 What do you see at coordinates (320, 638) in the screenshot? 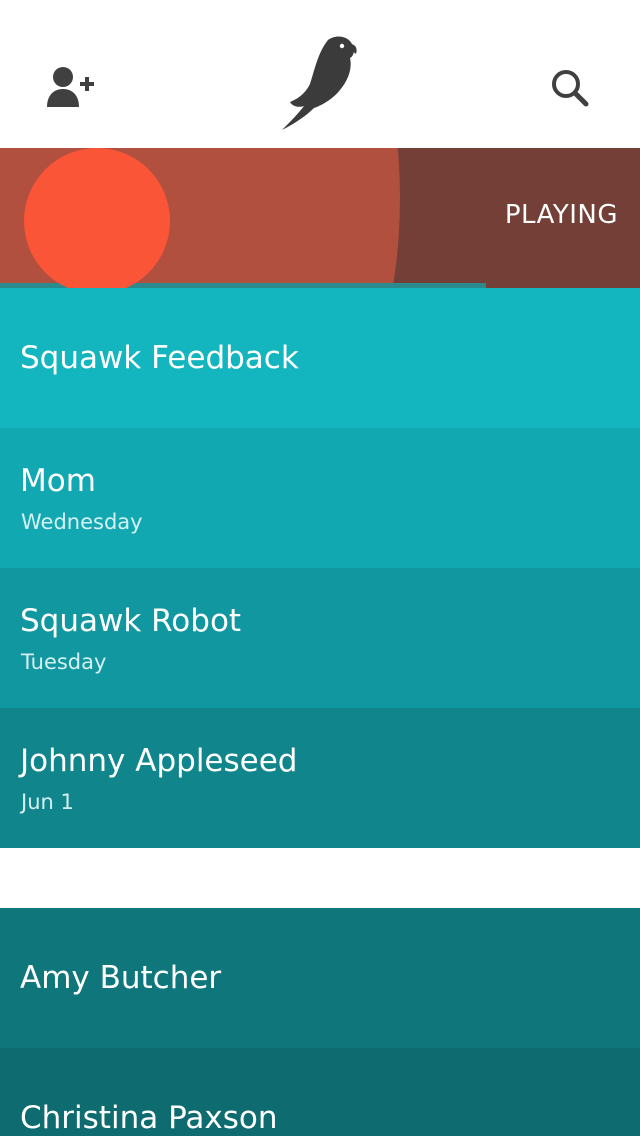
I see `conversation-row: Squawk Robot Tuesday` at bounding box center [320, 638].